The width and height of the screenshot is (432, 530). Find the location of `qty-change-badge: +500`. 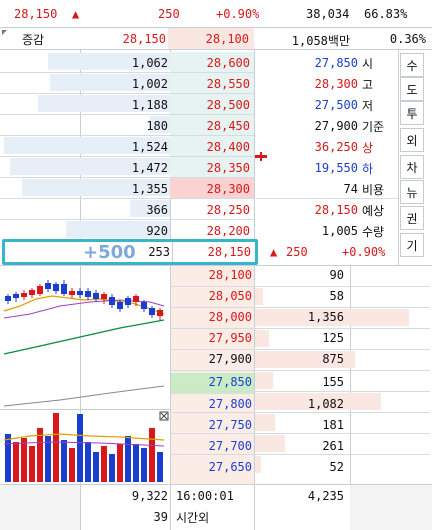

qty-change-badge: +500 is located at coordinates (109, 252).